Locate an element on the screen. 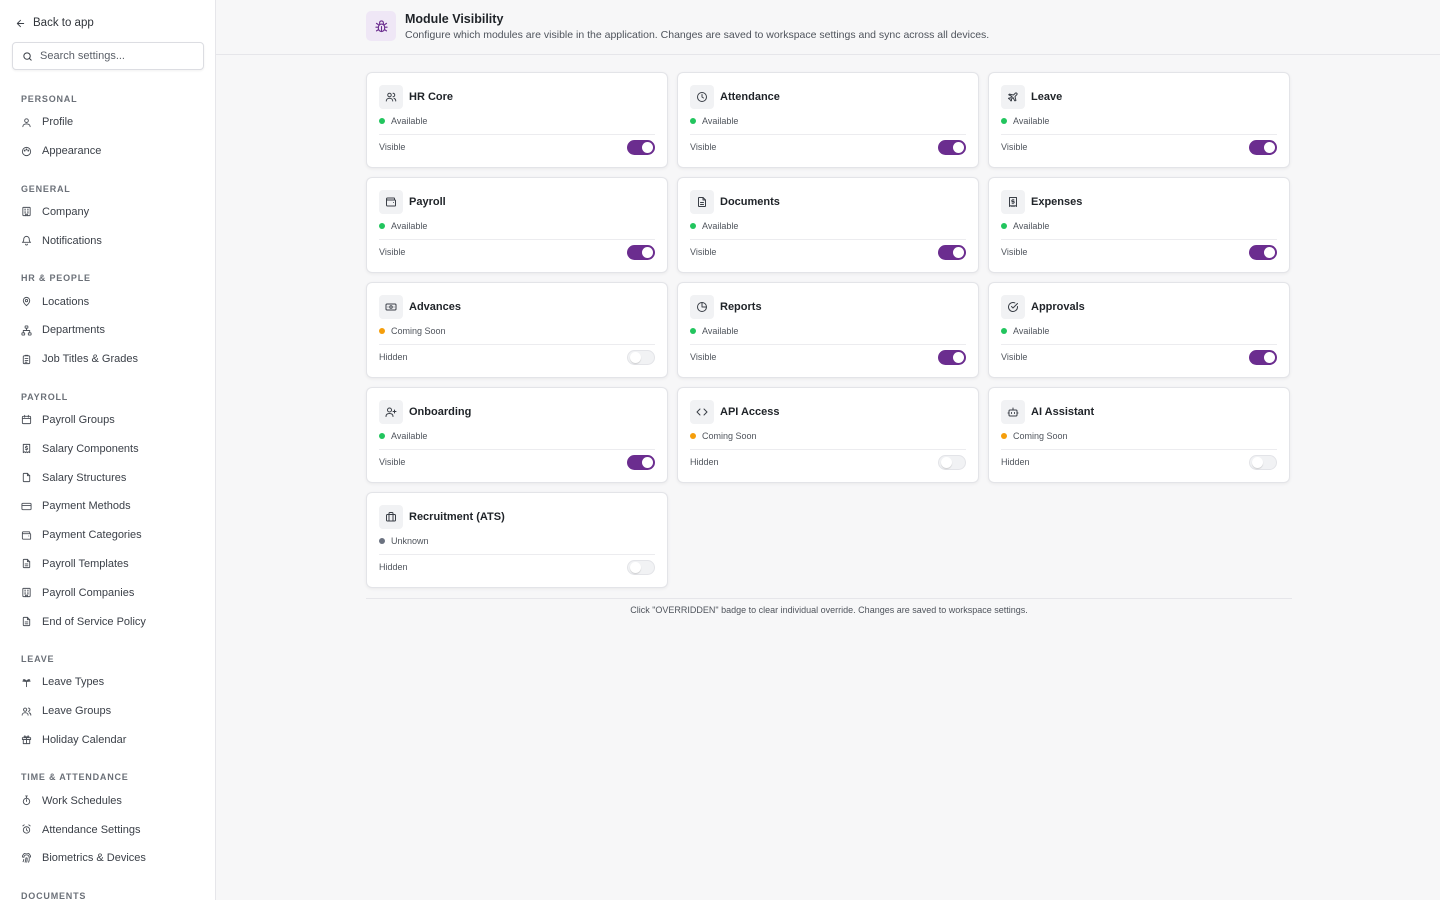  arrow-left-icon is located at coordinates (20, 23).